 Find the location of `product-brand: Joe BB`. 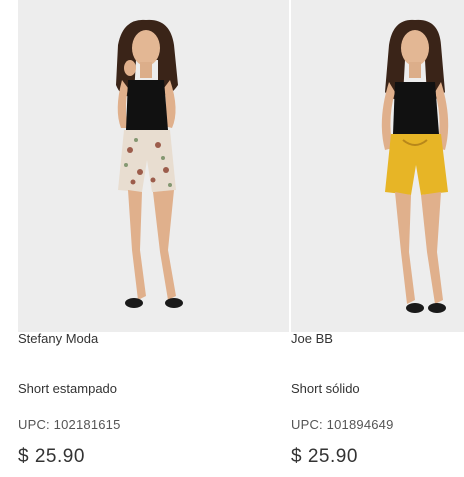

product-brand: Joe BB is located at coordinates (312, 338).